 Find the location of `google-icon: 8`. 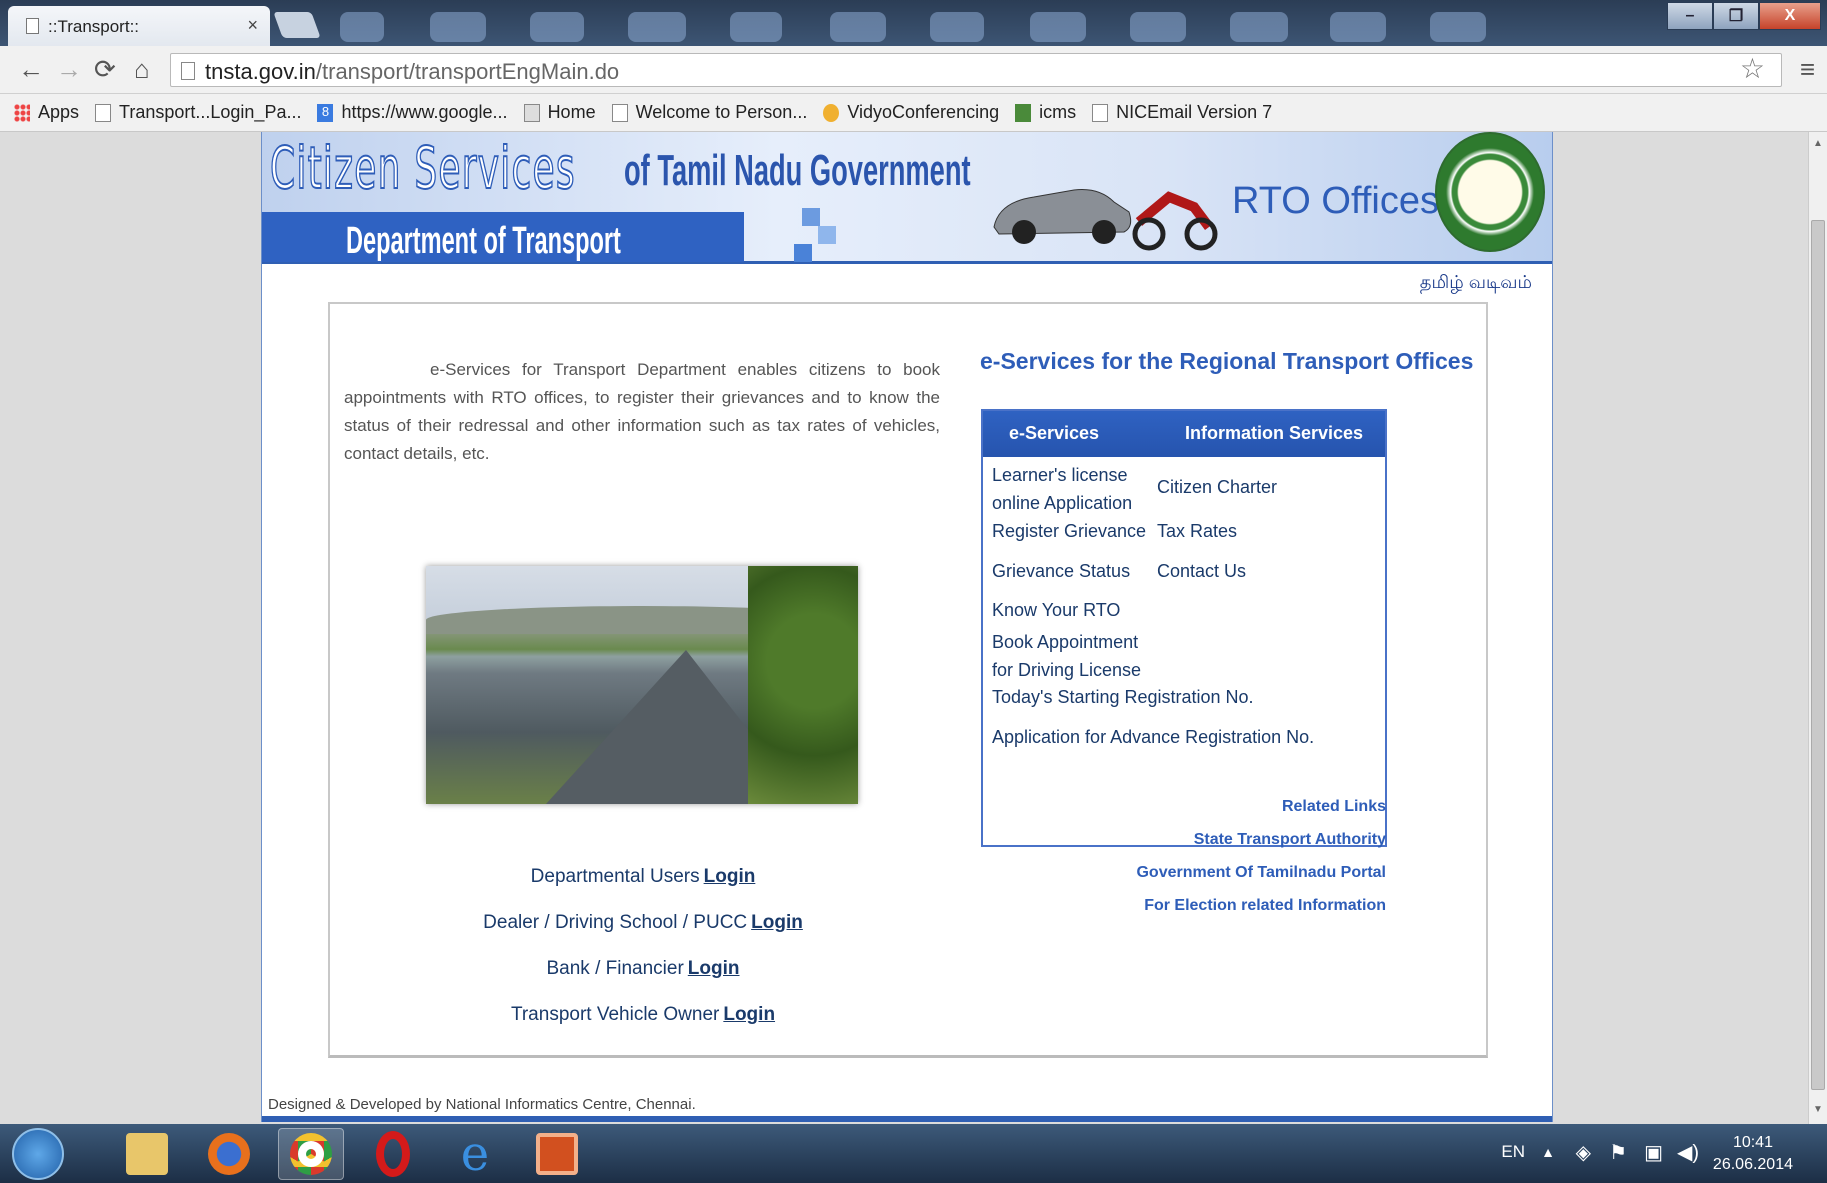

google-icon: 8 is located at coordinates (325, 112).